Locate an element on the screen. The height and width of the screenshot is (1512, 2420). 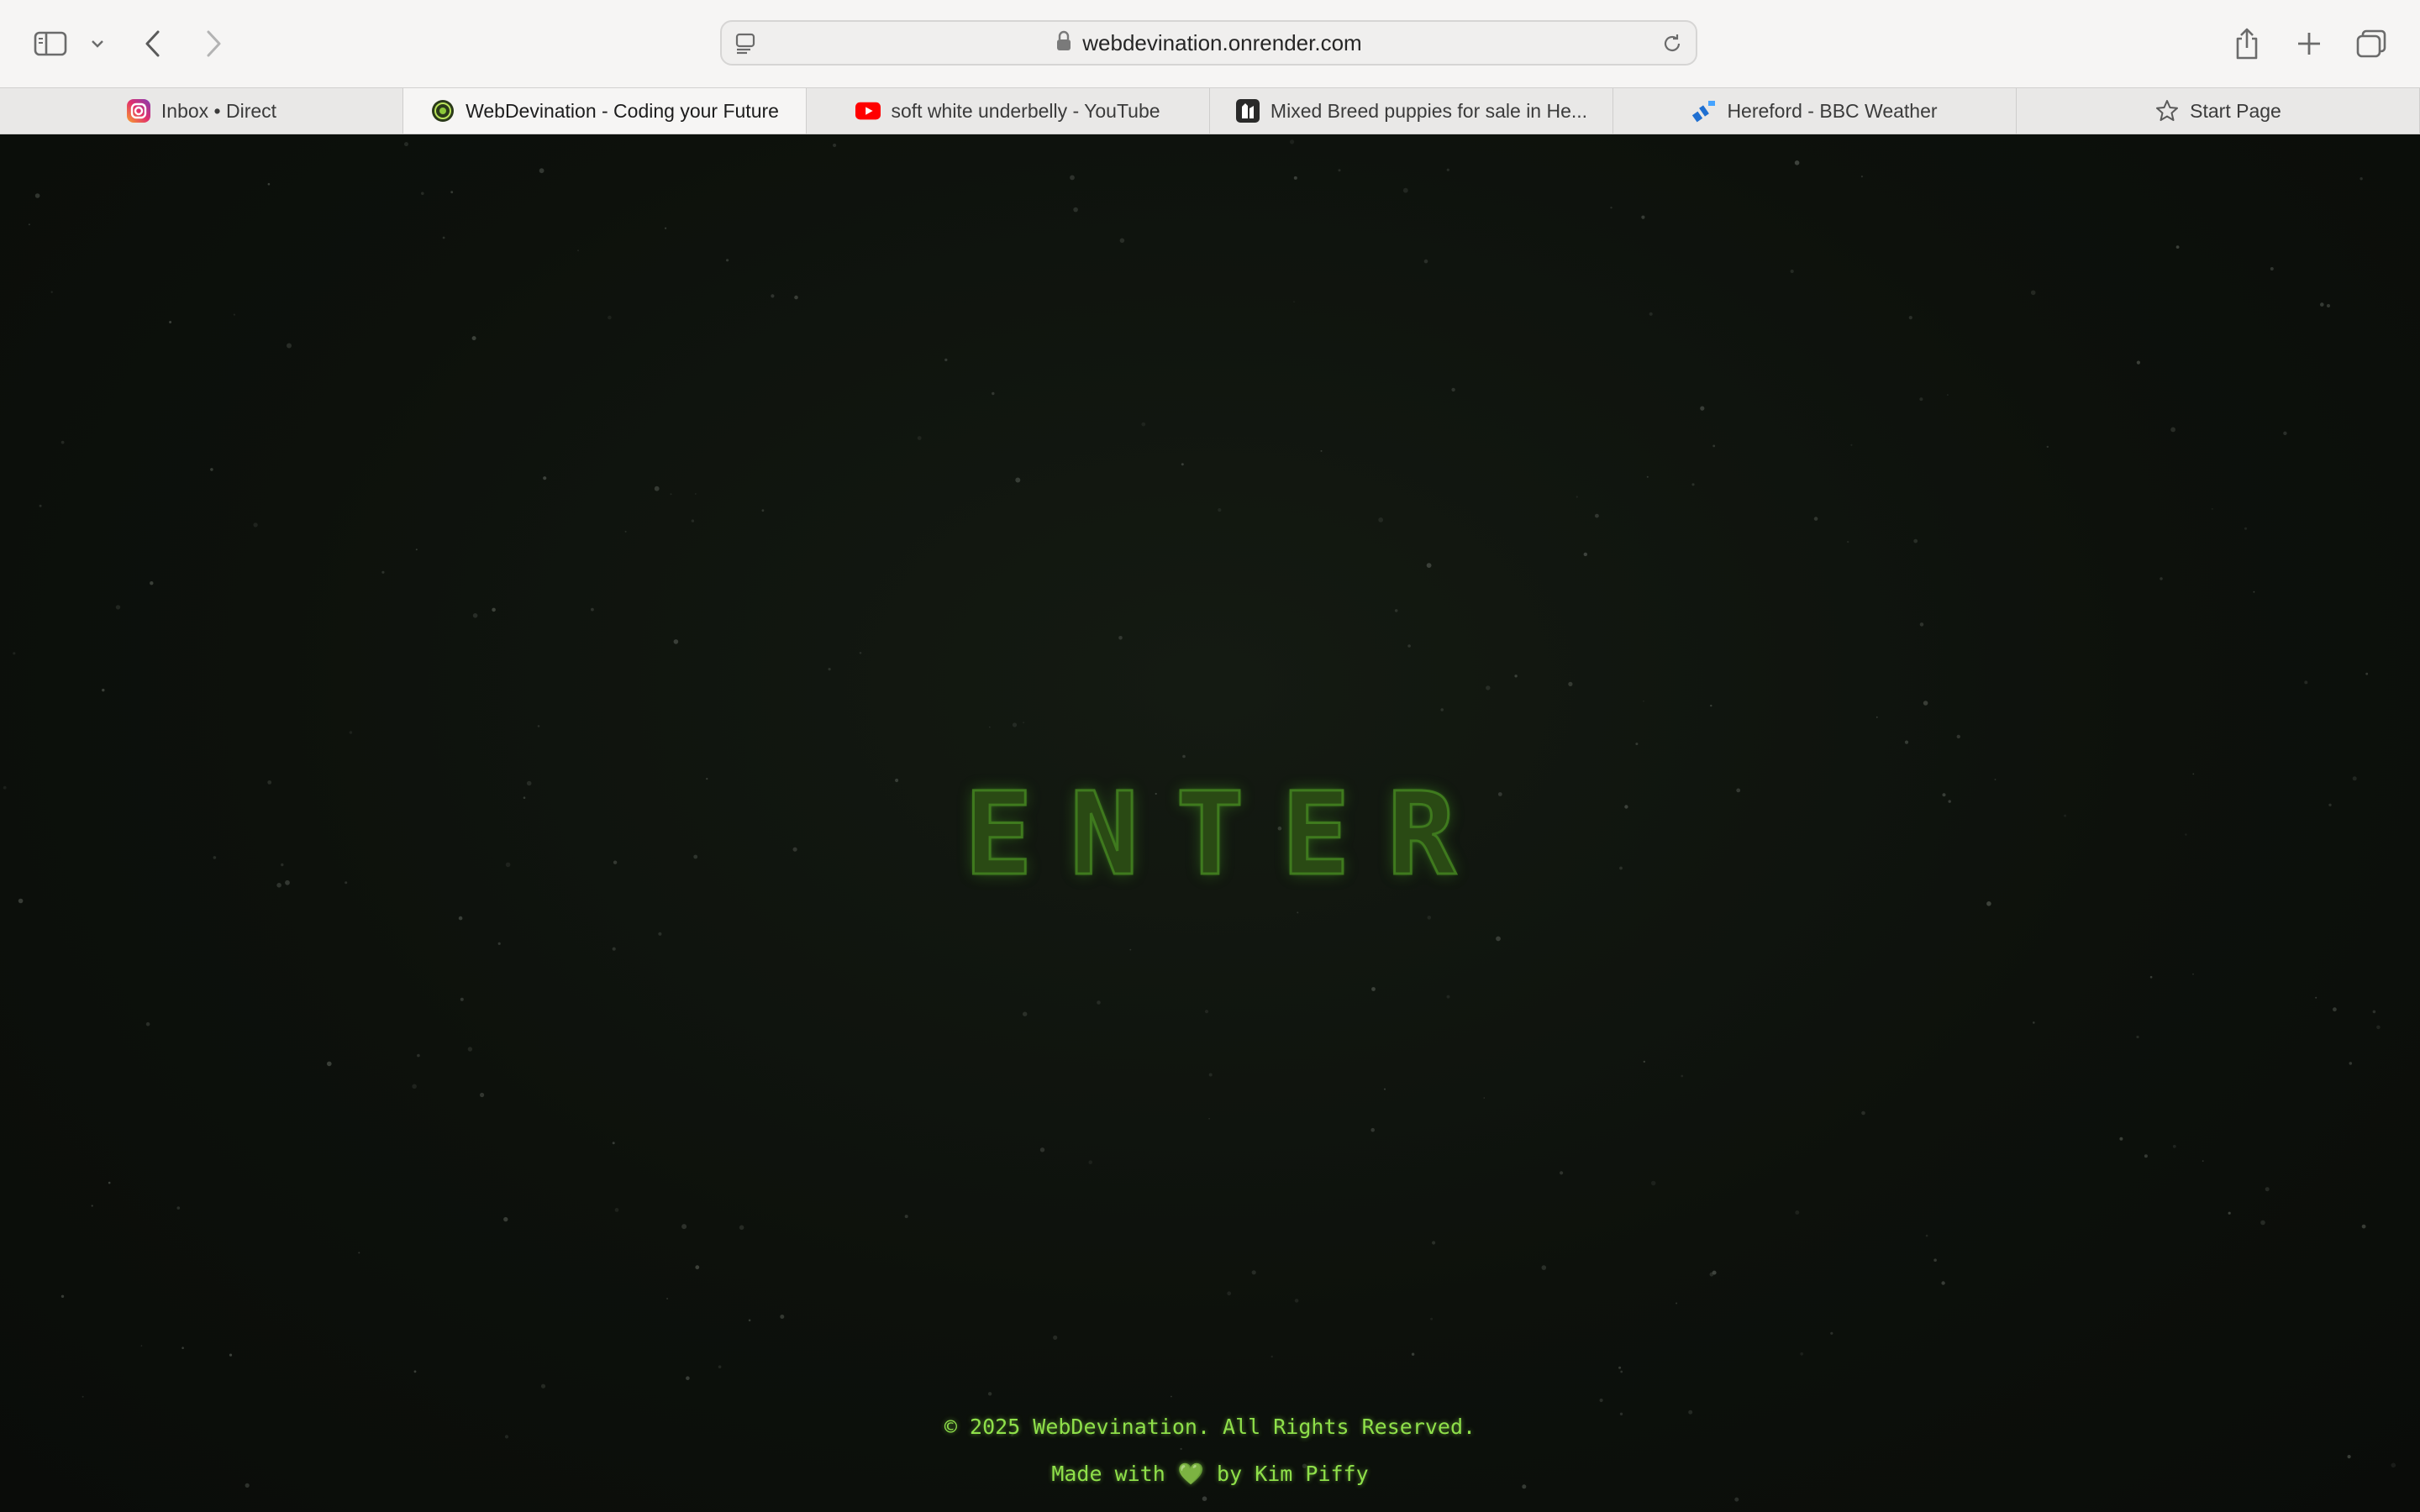
reload-icon is located at coordinates (1672, 46).